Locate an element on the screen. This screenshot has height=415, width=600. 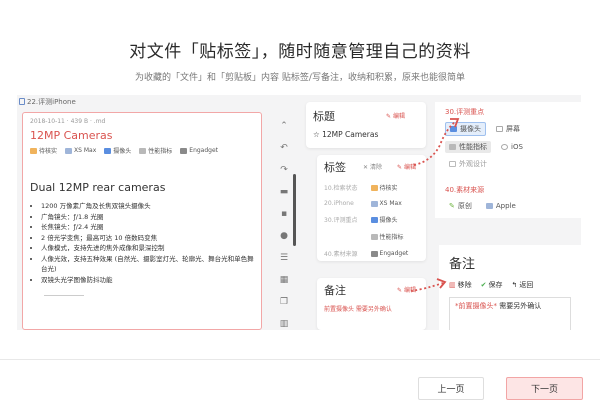
scrollbar is located at coordinates (294, 210).